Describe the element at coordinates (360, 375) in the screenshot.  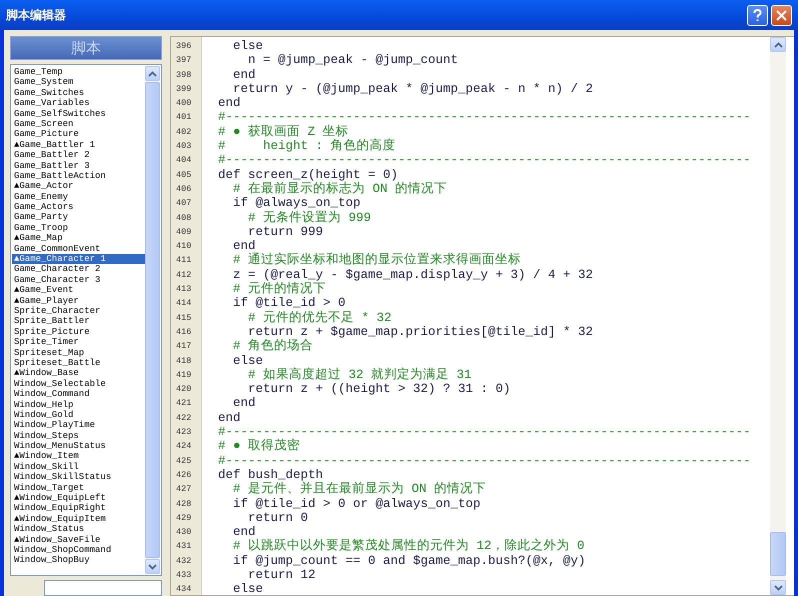
I see `code-comment: # 如果高度超过 32 就判定为满足 31` at that location.